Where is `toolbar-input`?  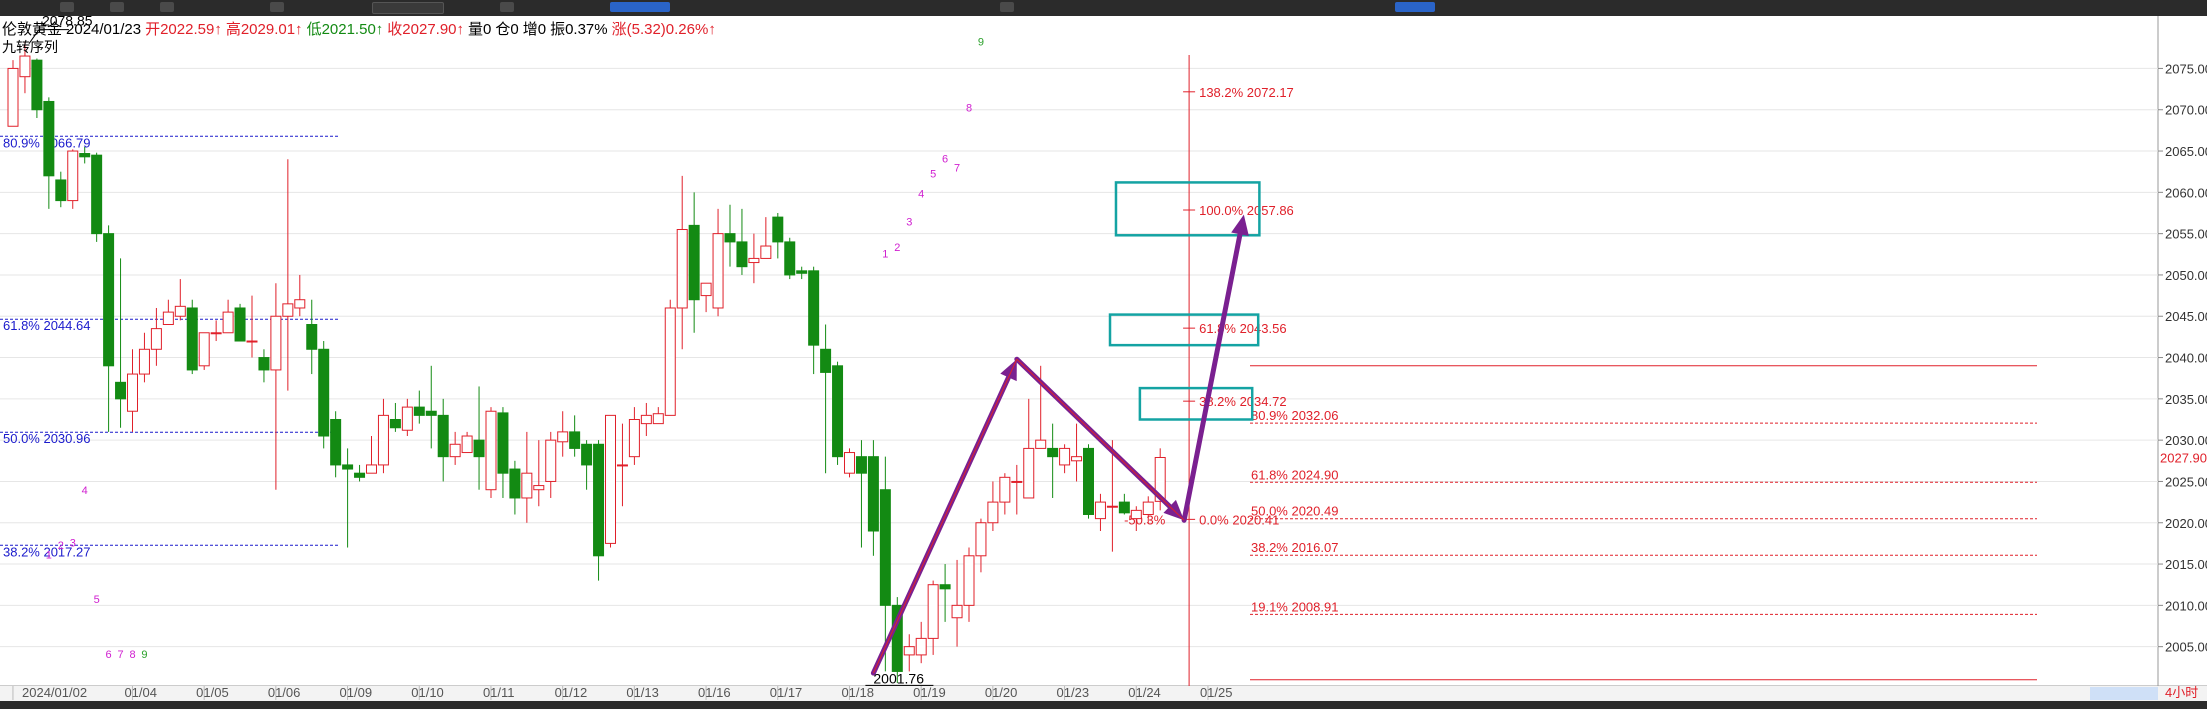
toolbar-input is located at coordinates (408, 8).